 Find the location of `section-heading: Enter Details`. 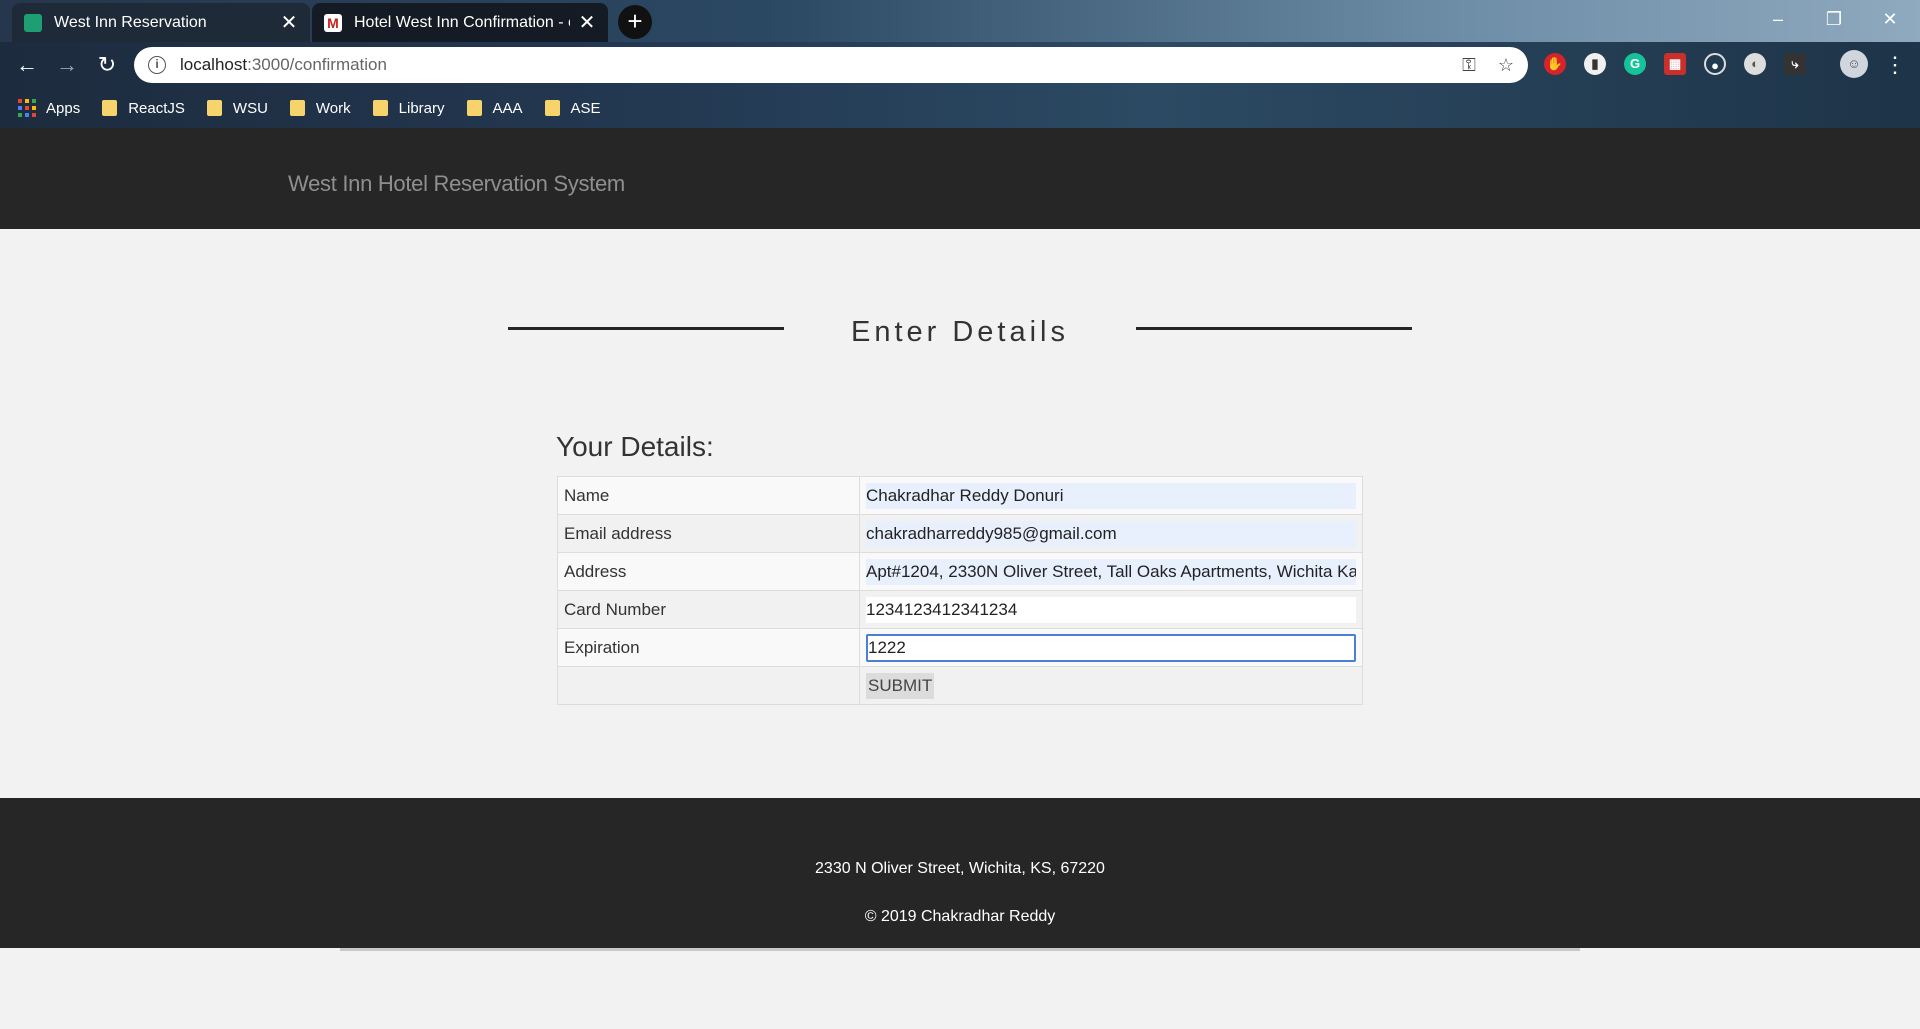

section-heading: Enter Details is located at coordinates (959, 332).